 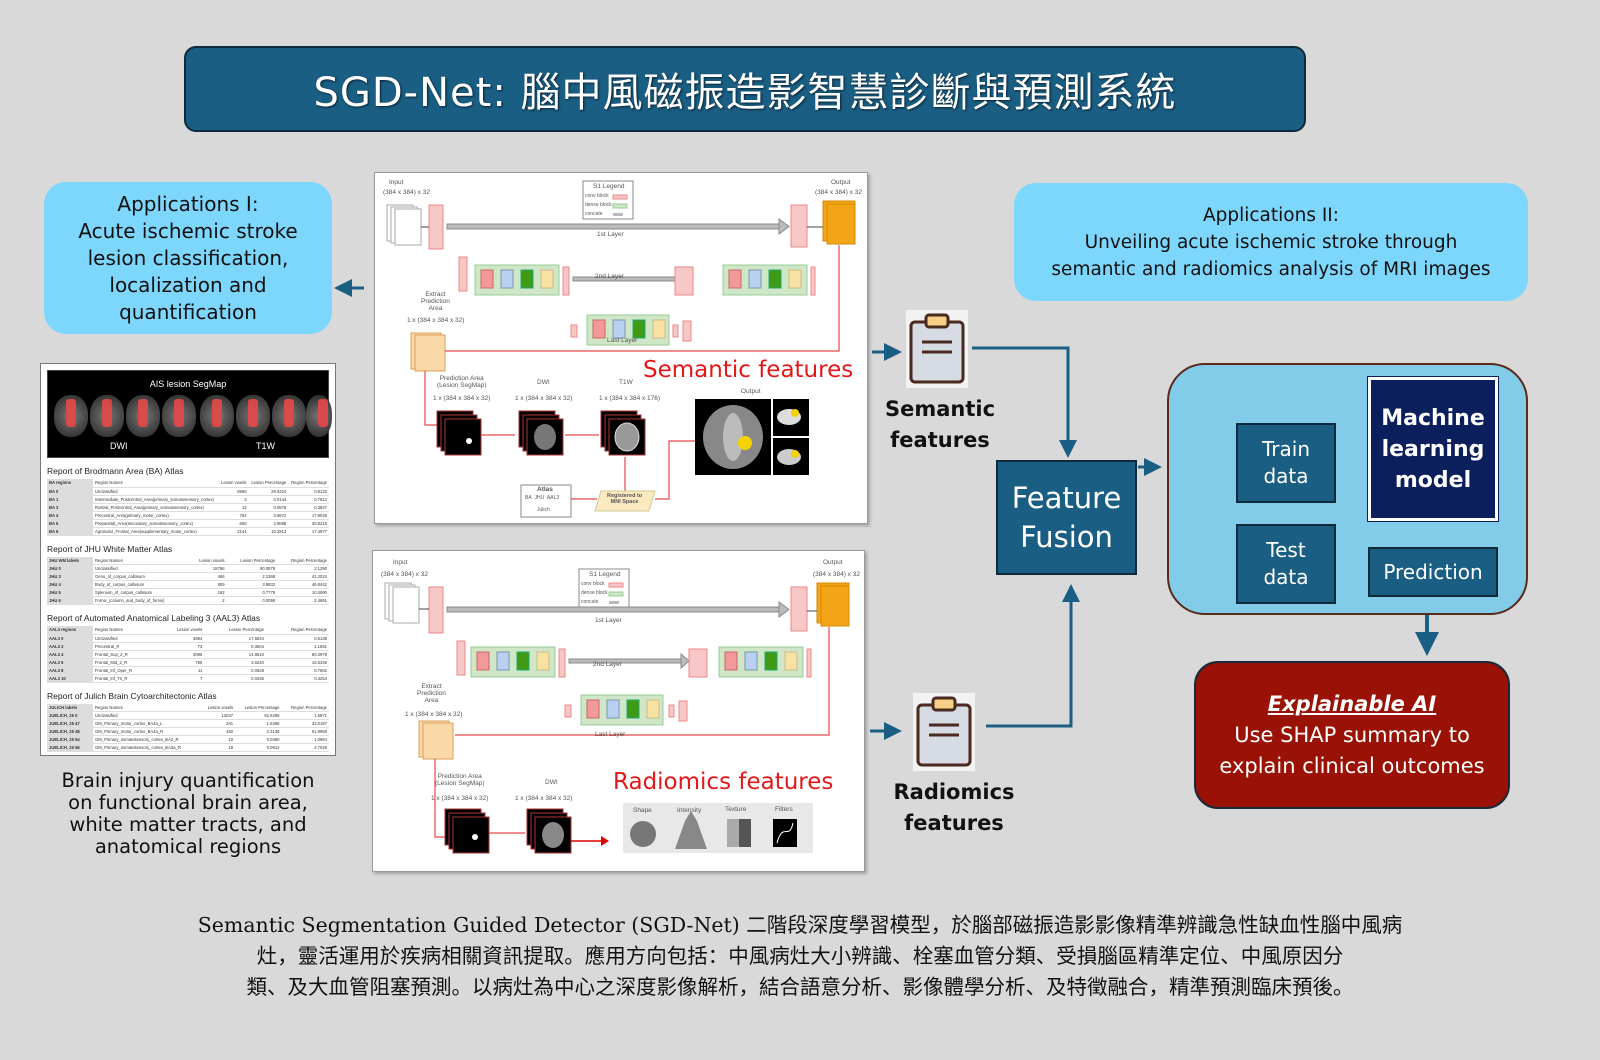 What do you see at coordinates (258, 731) in the screenshot?
I see `table-cell: 2.3136` at bounding box center [258, 731].